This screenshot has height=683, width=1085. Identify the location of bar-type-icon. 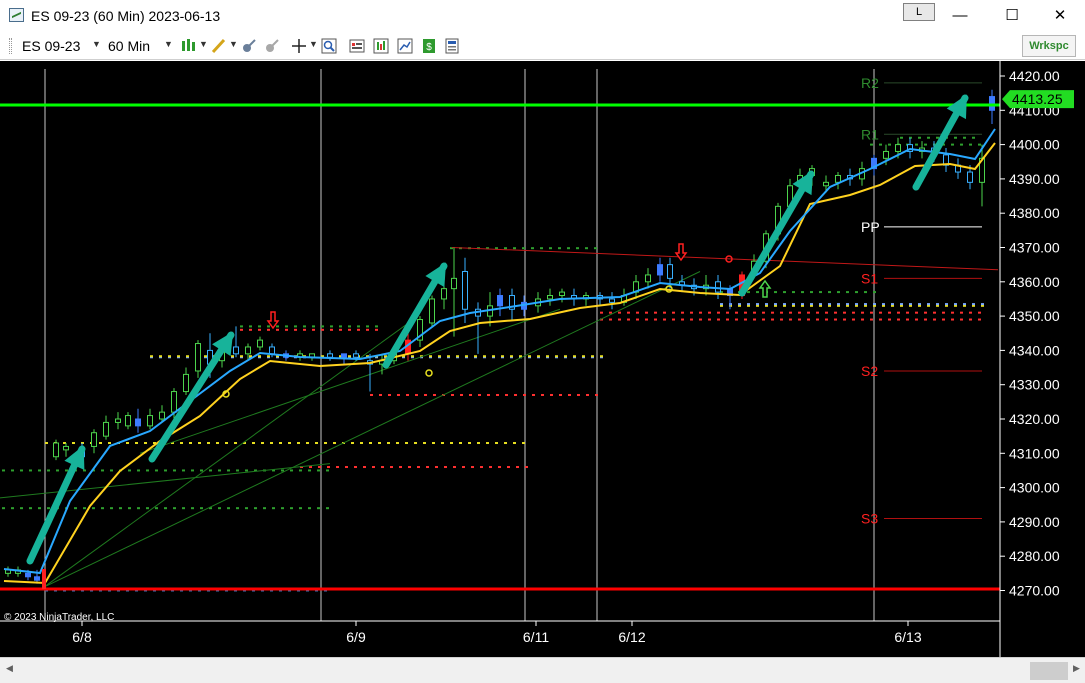
(189, 46).